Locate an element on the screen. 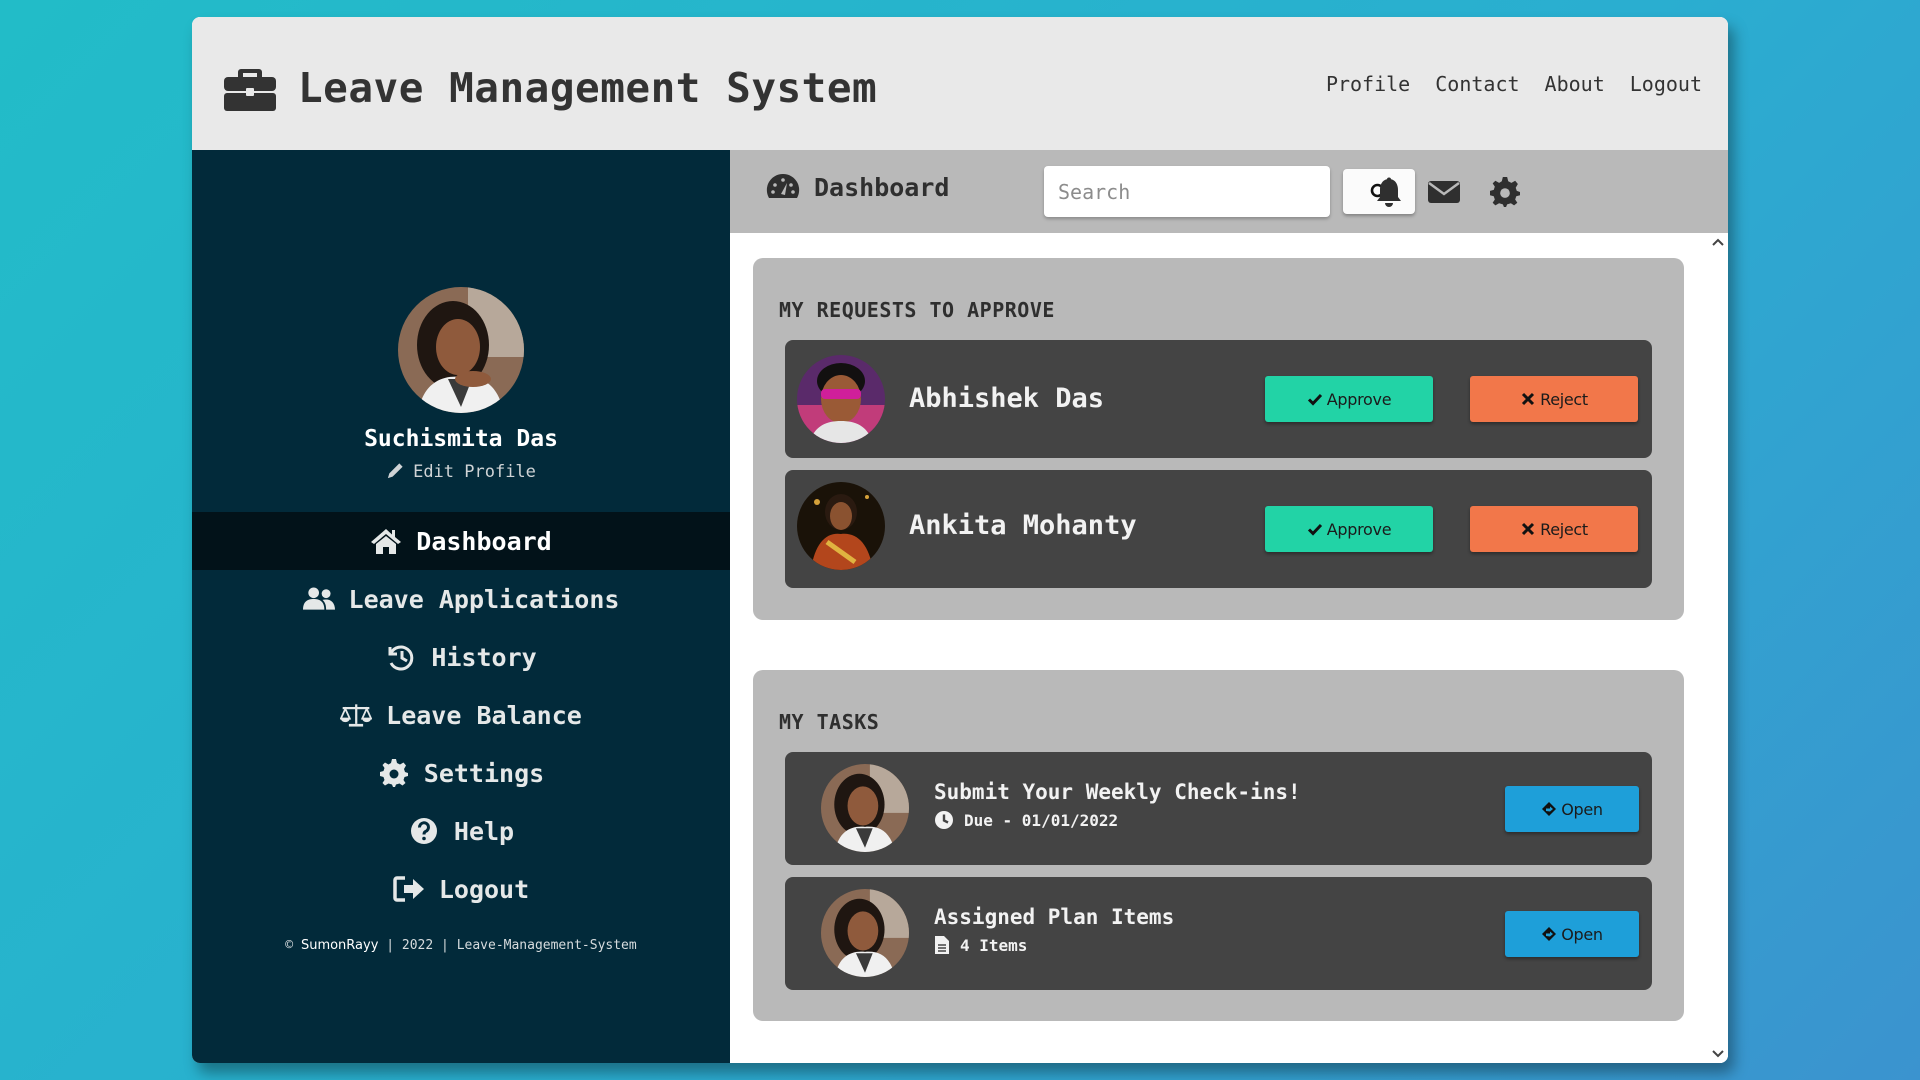  brand: Leave Management System is located at coordinates (550, 88).